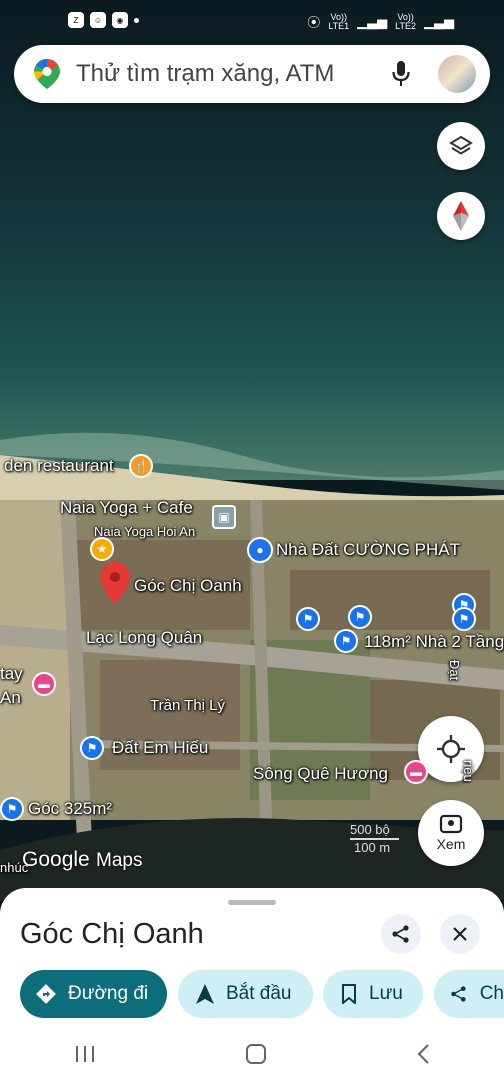  What do you see at coordinates (141, 466) in the screenshot?
I see `restaurant-poi-icon: 🍴` at bounding box center [141, 466].